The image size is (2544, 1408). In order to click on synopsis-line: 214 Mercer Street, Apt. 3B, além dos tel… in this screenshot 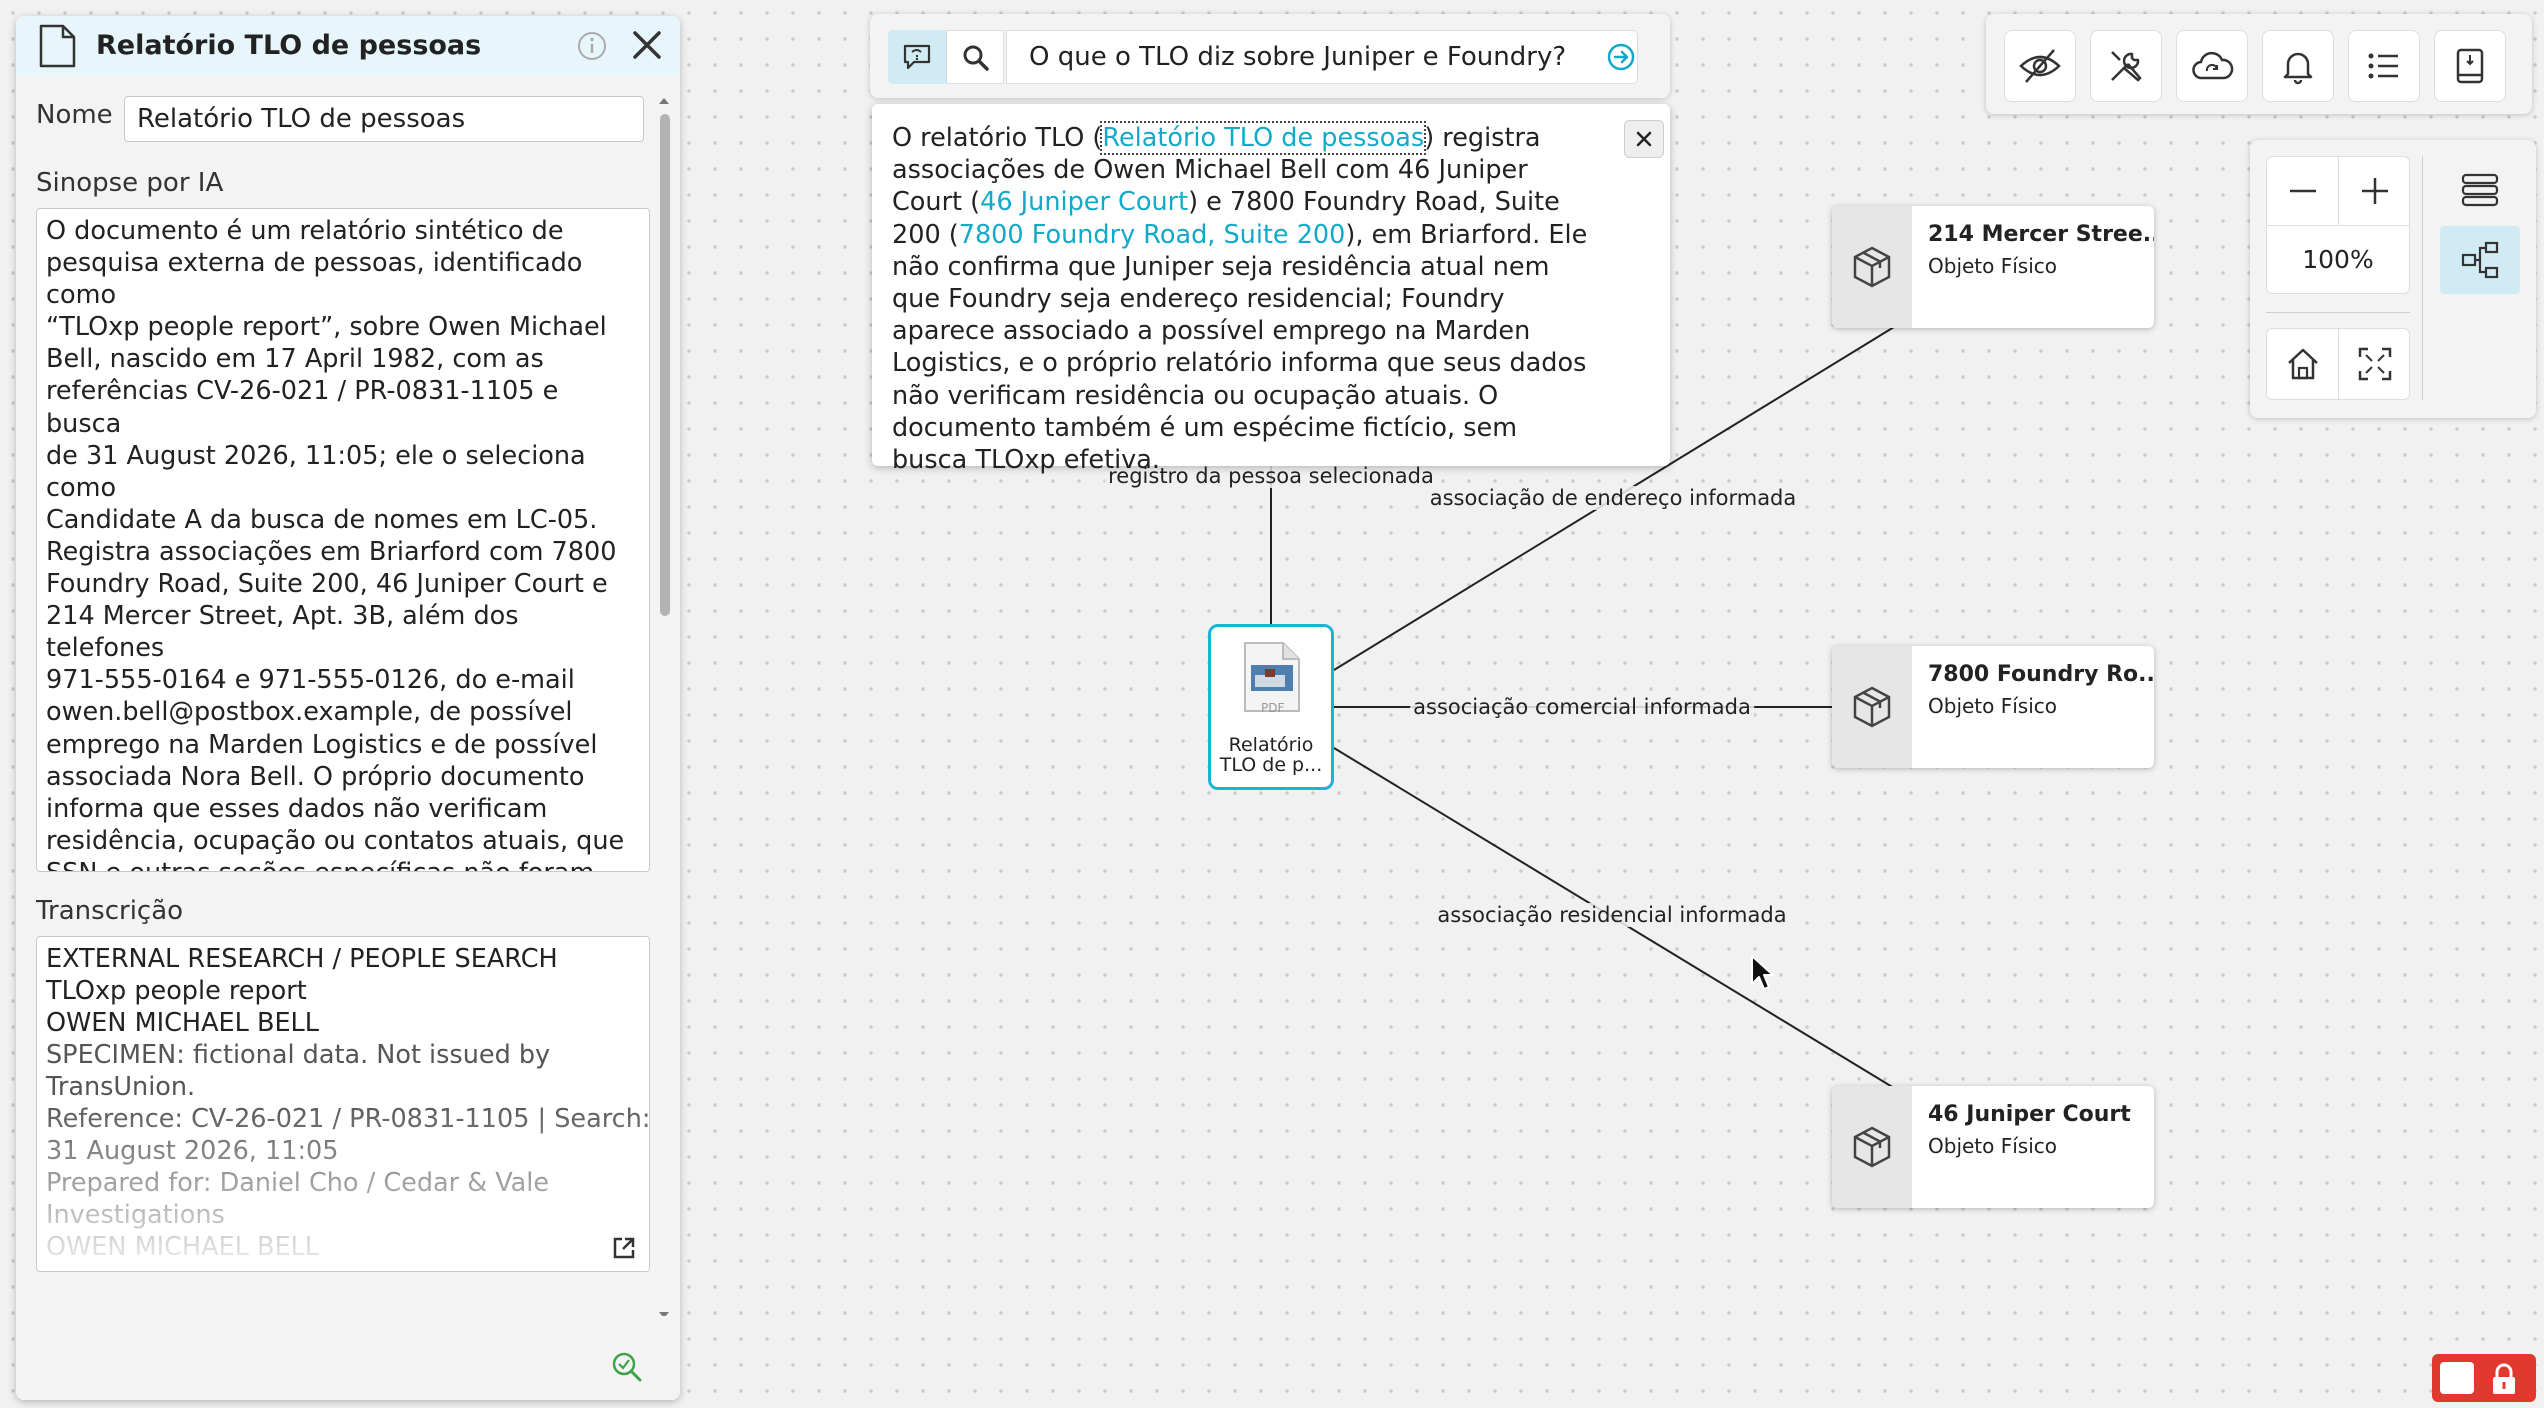, I will do `click(282, 632)`.